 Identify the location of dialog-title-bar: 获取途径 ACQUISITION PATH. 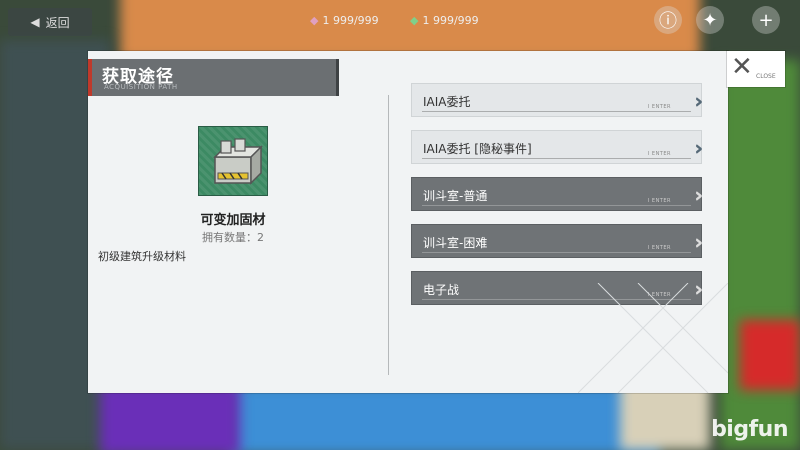
(213, 77).